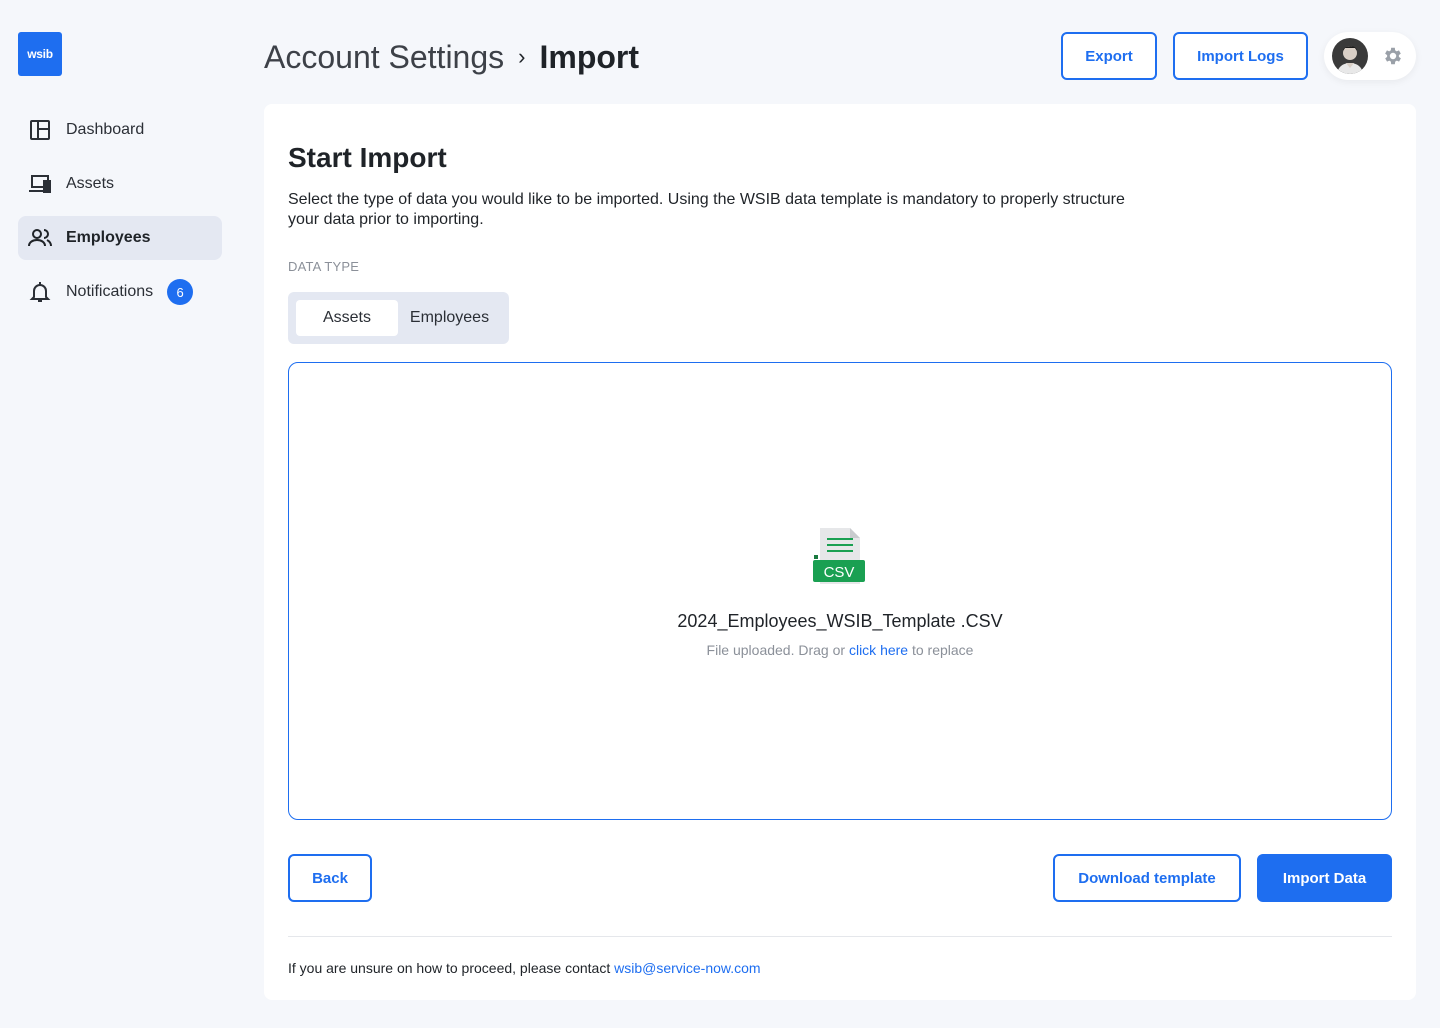 The image size is (1440, 1028). I want to click on wsib-logo: wsib, so click(40, 54).